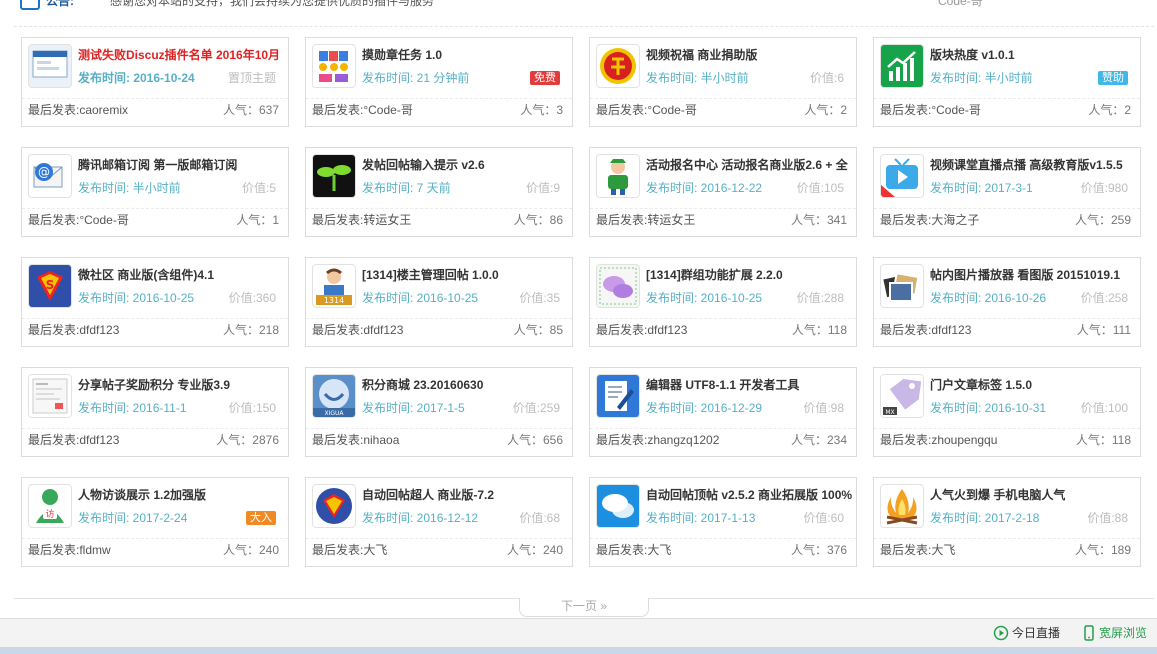  Describe the element at coordinates (334, 396) in the screenshot. I see `xigua-smile-icon: XIGUA` at that location.